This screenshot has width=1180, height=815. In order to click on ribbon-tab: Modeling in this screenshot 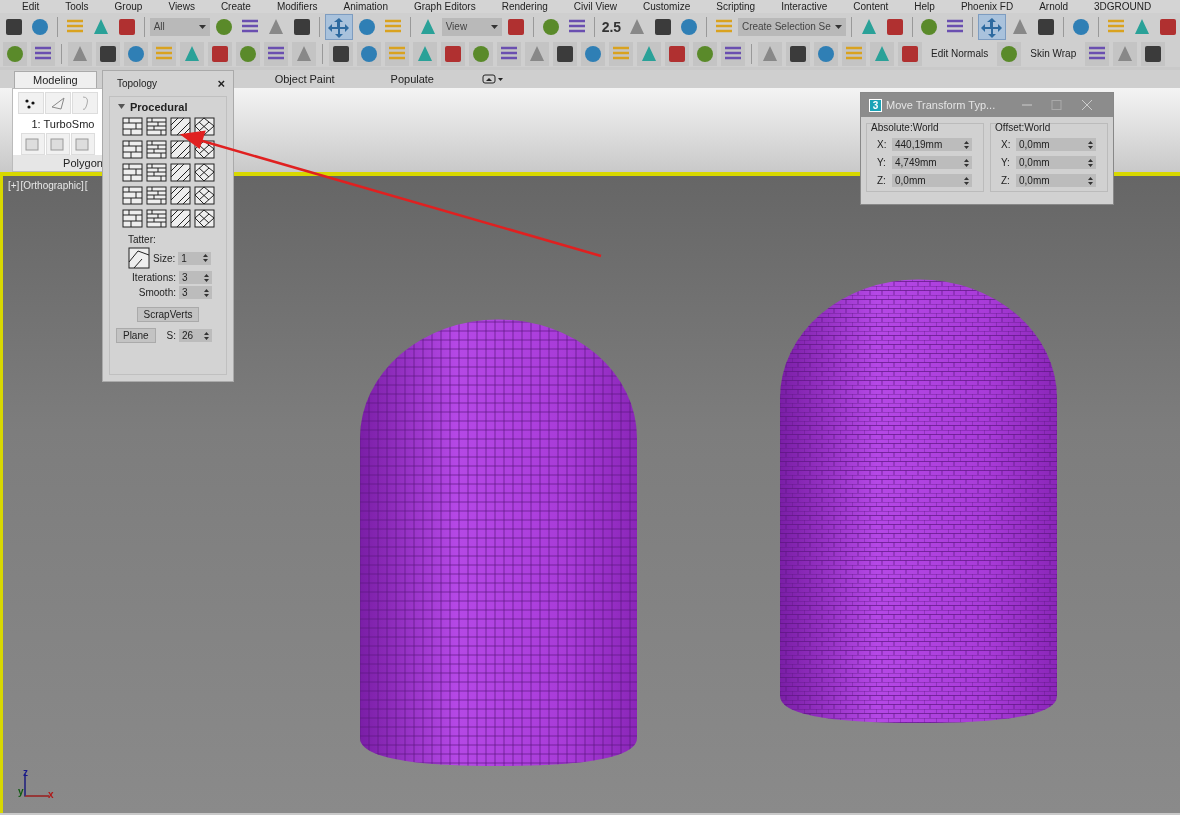, I will do `click(55, 79)`.